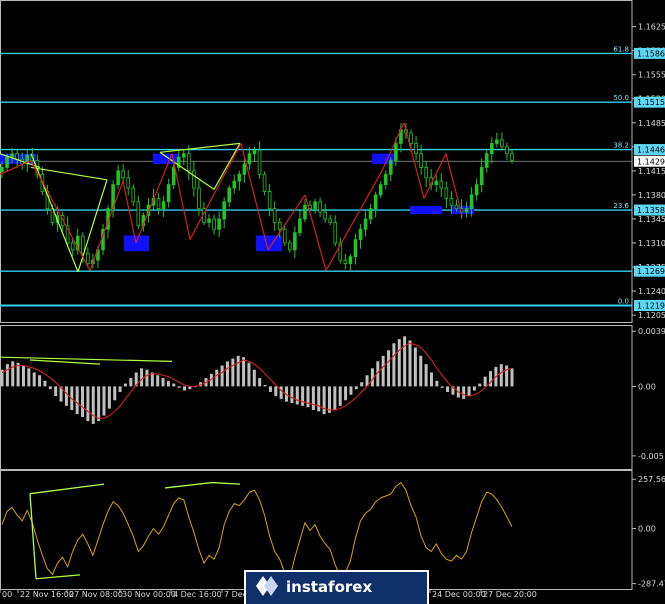 The image size is (665, 604). Describe the element at coordinates (623, 302) in the screenshot. I see `fibo-level-label: 0.0` at that location.